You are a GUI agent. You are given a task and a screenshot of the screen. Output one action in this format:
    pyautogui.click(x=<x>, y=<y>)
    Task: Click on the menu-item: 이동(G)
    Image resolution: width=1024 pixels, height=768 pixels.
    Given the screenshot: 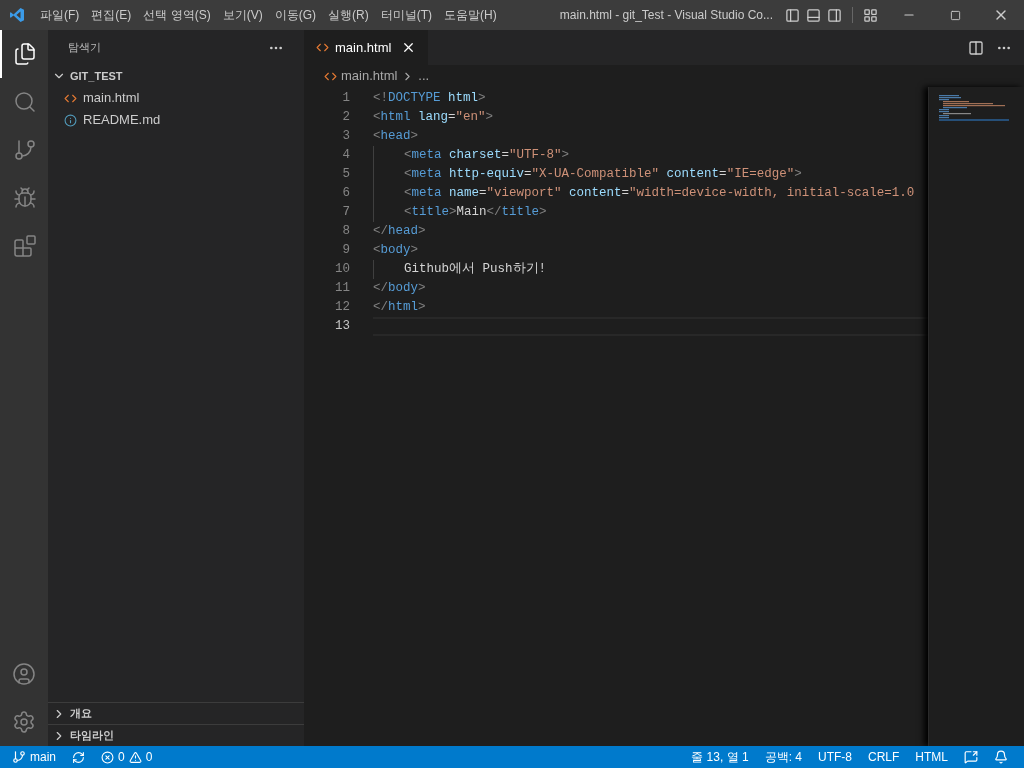 What is the action you would take?
    pyautogui.click(x=295, y=15)
    